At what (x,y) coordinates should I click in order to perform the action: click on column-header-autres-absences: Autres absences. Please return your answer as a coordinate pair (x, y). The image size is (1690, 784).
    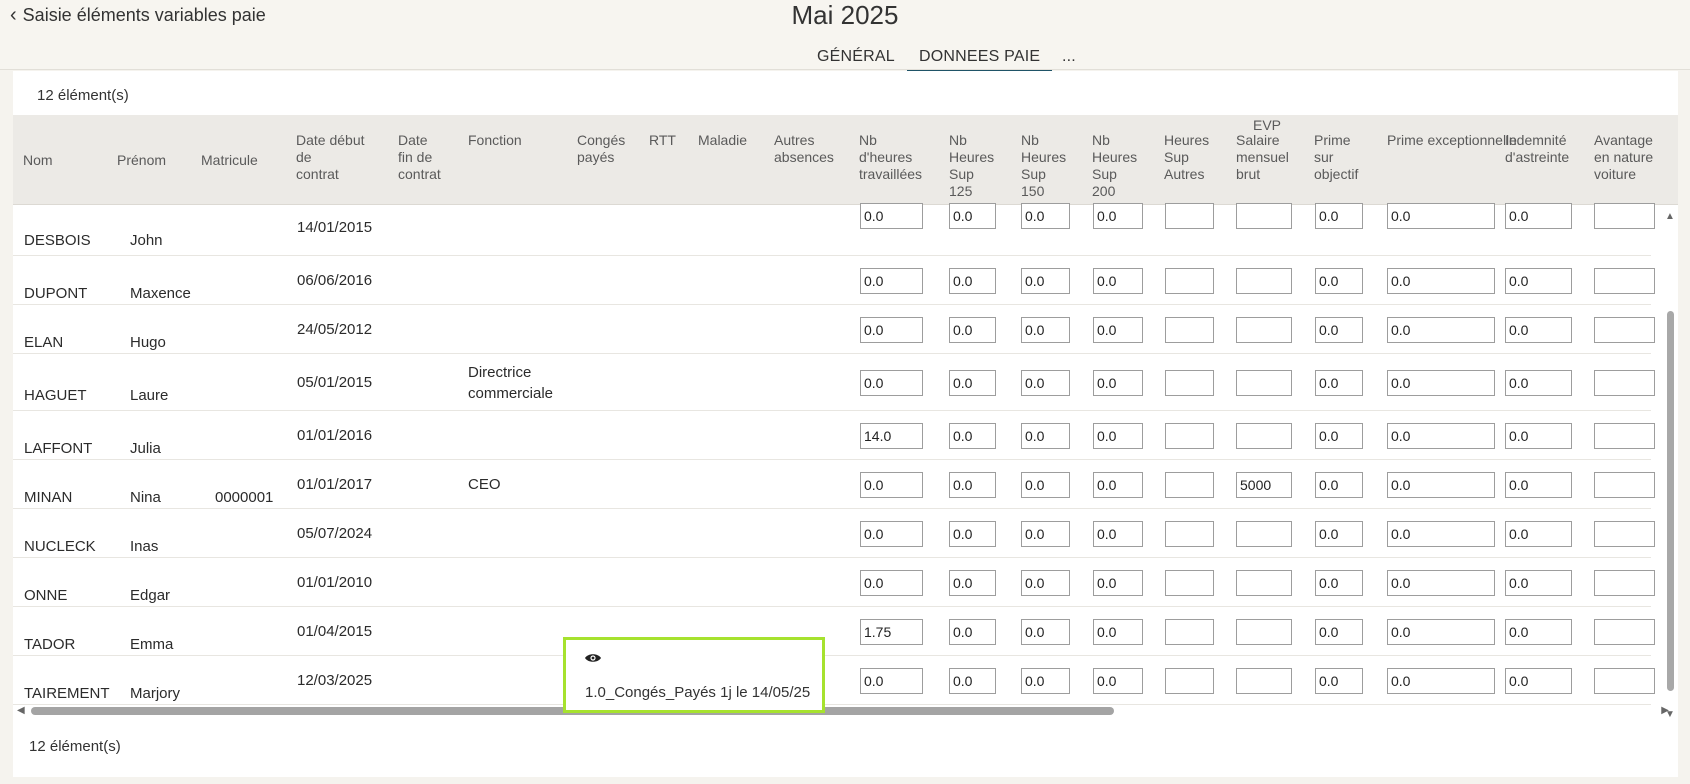
    Looking at the image, I should click on (804, 149).